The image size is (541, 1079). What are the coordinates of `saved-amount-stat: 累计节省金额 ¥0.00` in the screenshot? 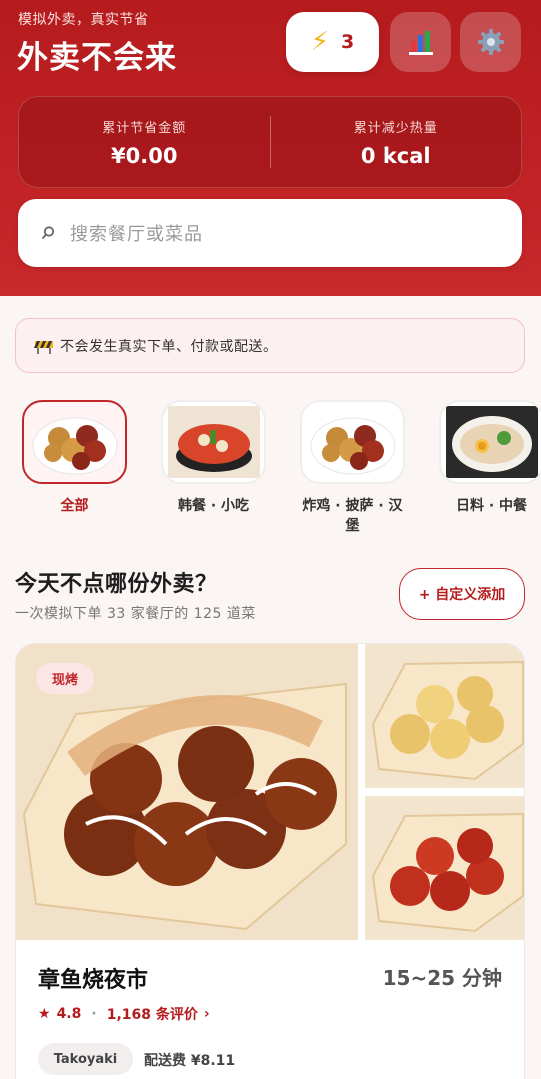 It's located at (144, 142).